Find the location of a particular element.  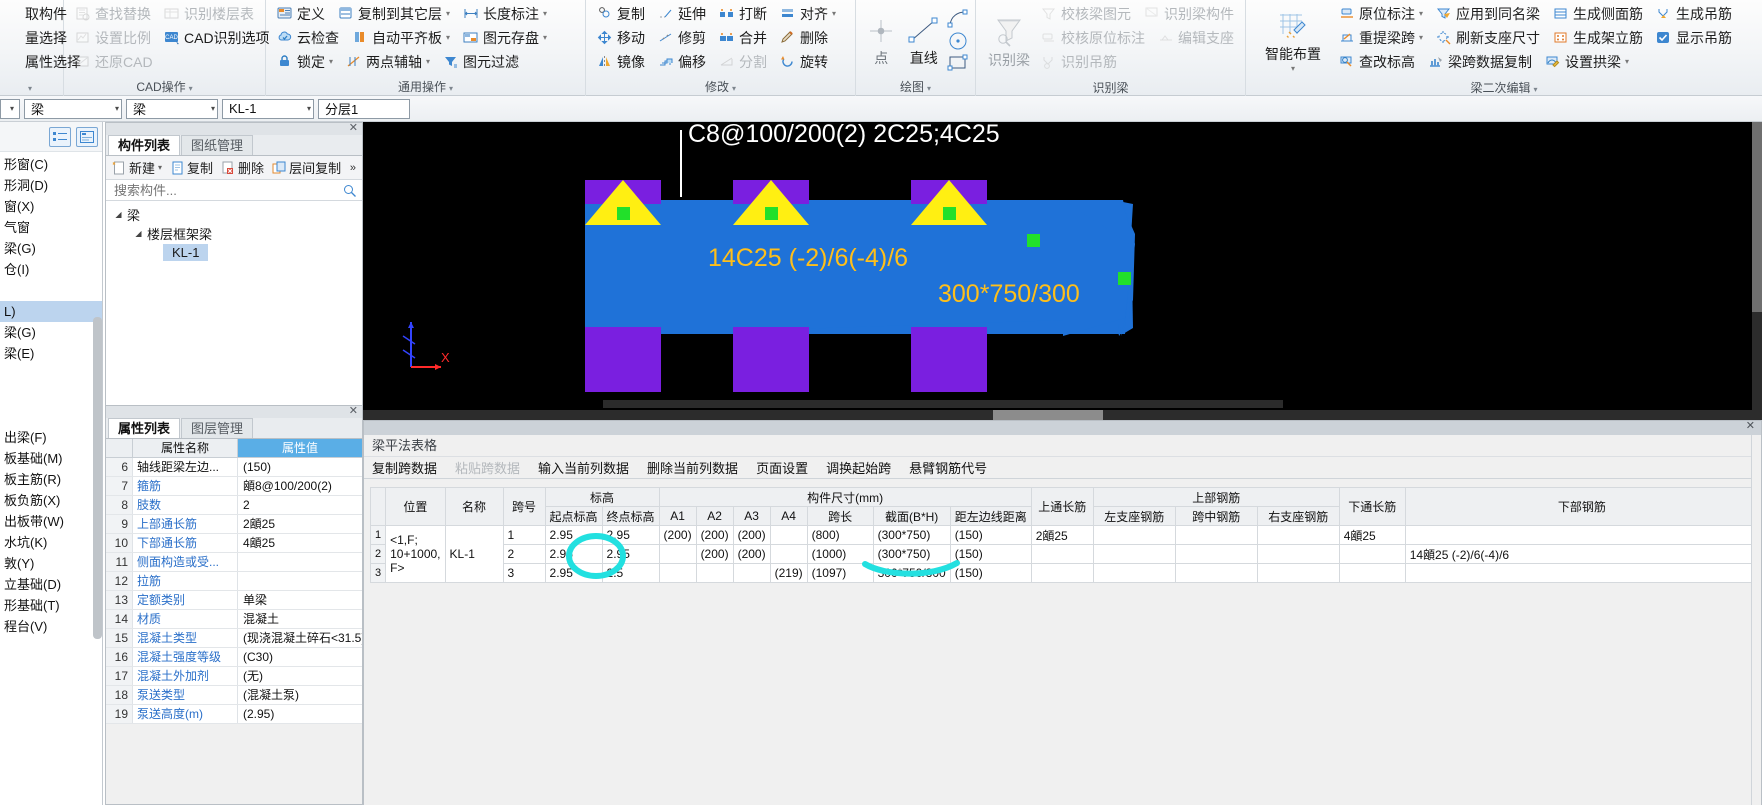

cell-span-no: 3 is located at coordinates (524, 573).